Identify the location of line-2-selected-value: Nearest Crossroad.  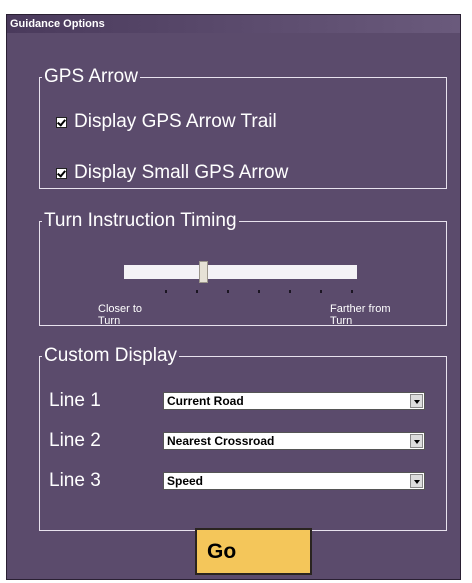
(221, 441).